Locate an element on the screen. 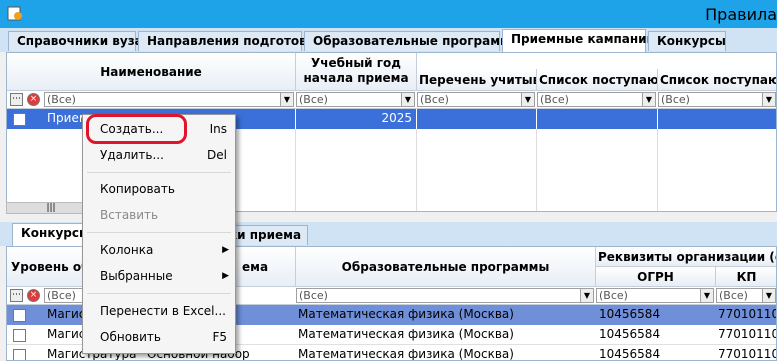 The image size is (777, 361). header-name: Наименование is located at coordinates (151, 72).